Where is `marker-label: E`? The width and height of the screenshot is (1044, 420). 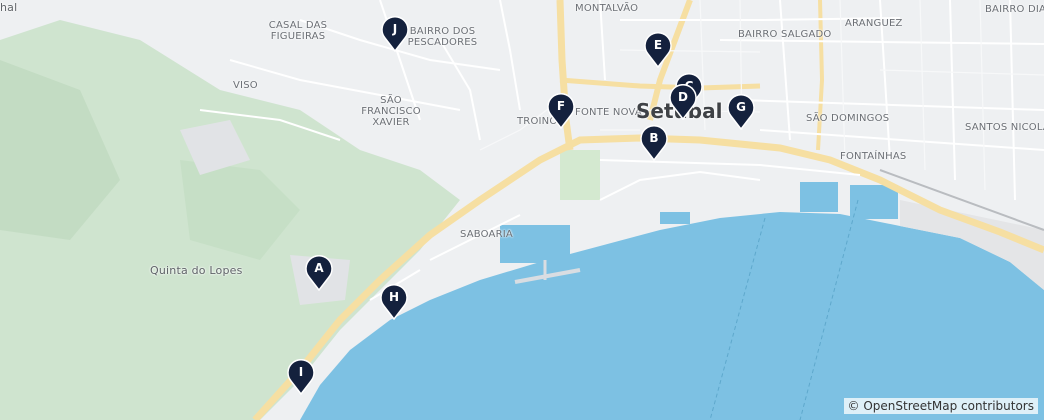 marker-label: E is located at coordinates (658, 45).